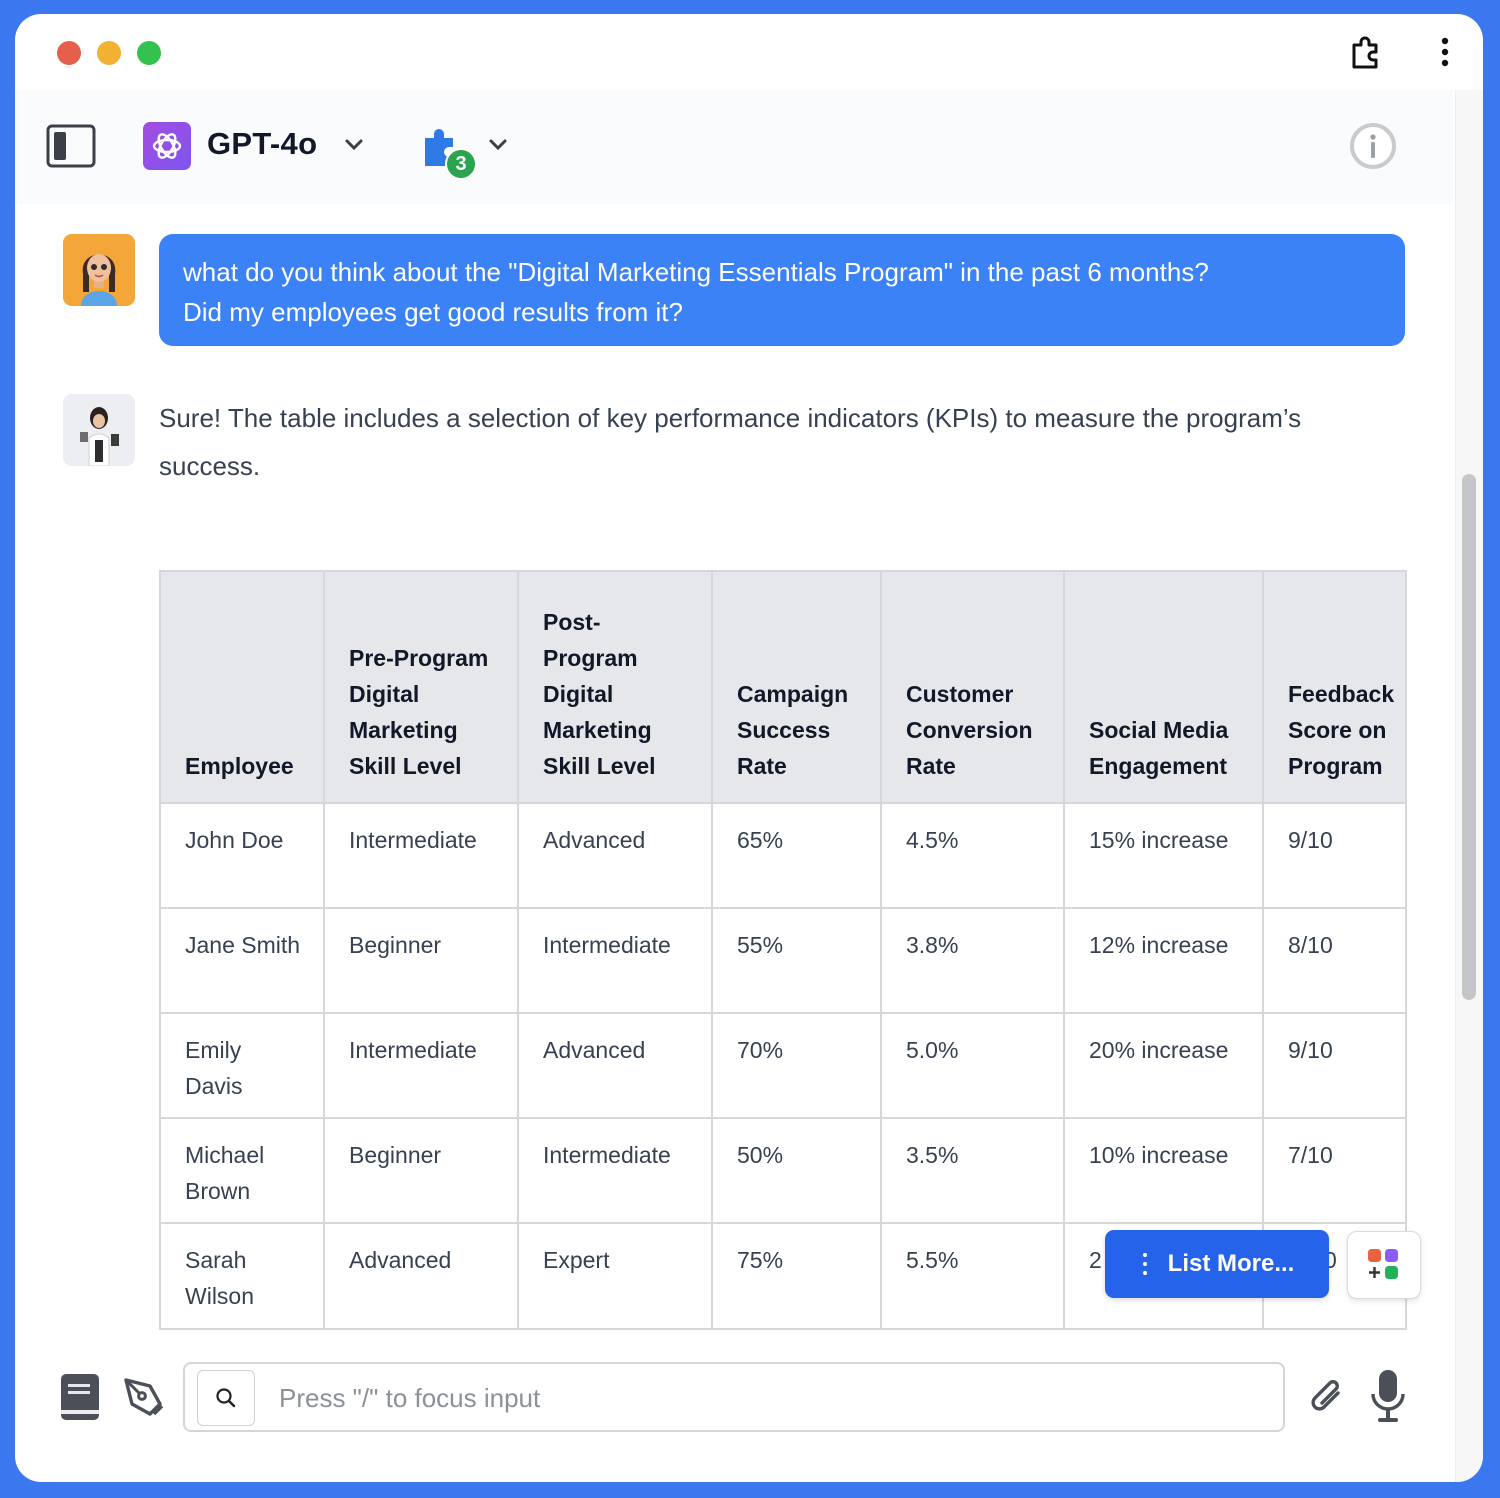 The width and height of the screenshot is (1500, 1498). Describe the element at coordinates (972, 1170) in the screenshot. I see `table-cell: 3.5%` at that location.